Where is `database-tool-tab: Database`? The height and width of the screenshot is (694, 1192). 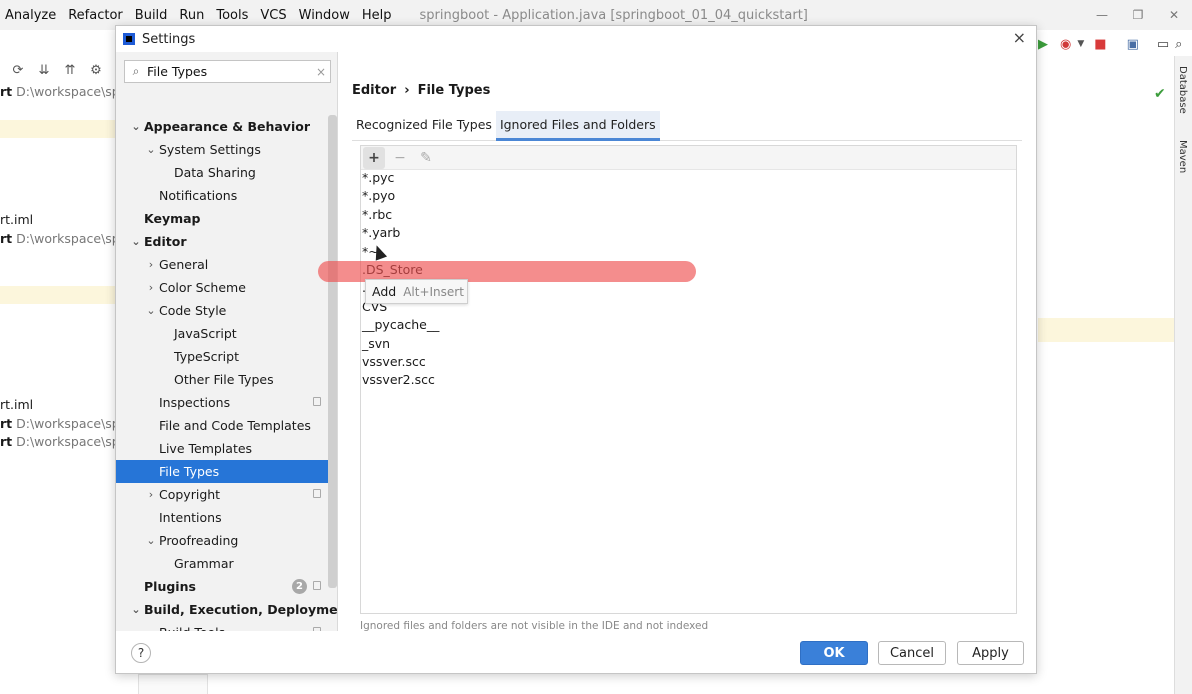 database-tool-tab: Database is located at coordinates (1182, 90).